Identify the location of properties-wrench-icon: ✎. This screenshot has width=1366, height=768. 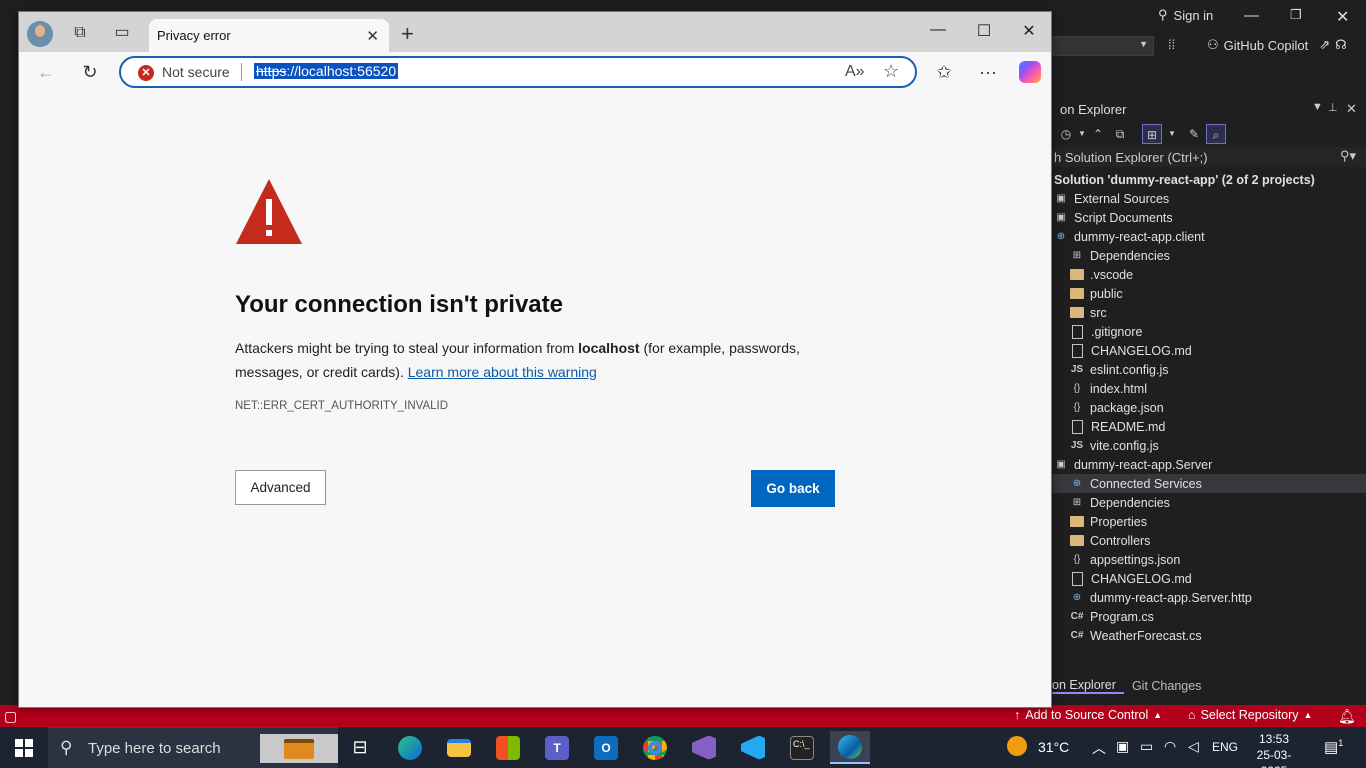
(1194, 134).